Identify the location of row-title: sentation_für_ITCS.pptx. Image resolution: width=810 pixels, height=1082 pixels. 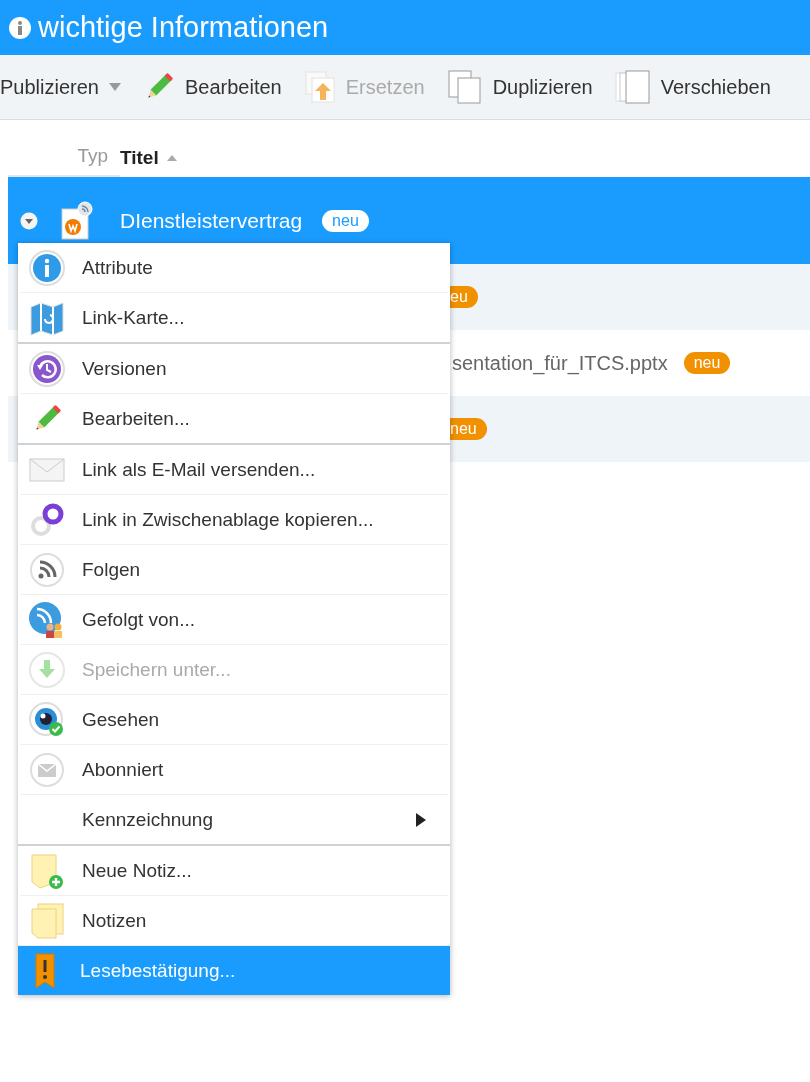
(560, 363).